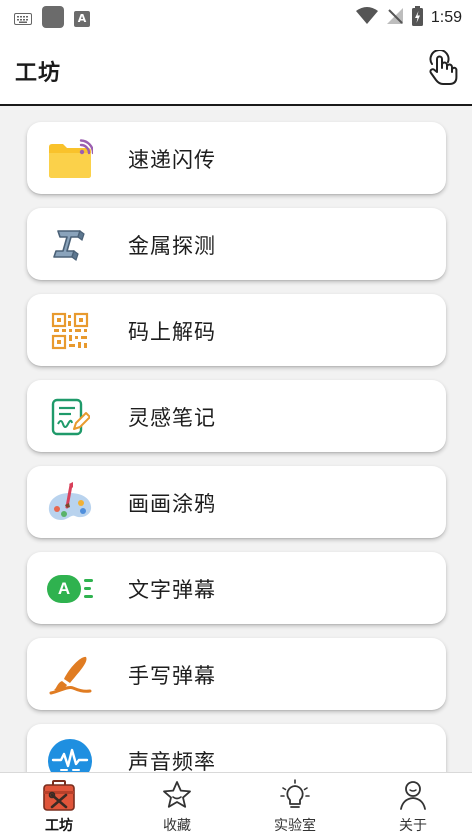 The image size is (472, 839). Describe the element at coordinates (64, 589) in the screenshot. I see `barrage-letter: A` at that location.